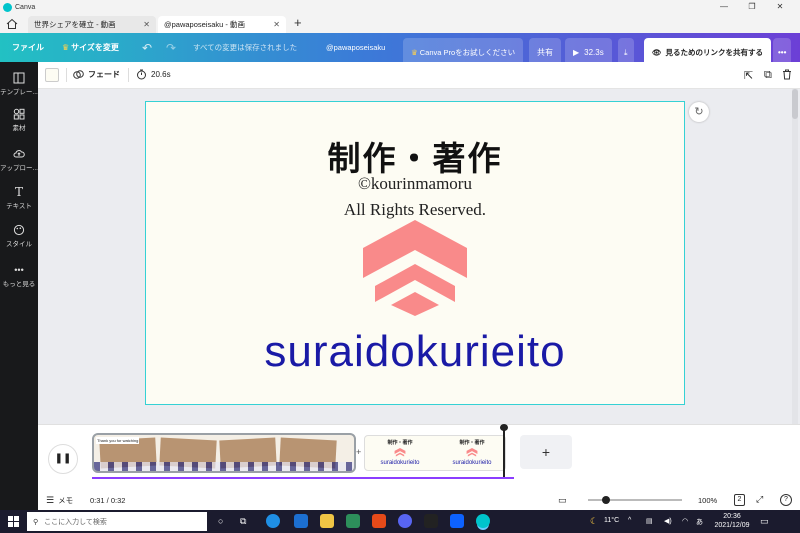  What do you see at coordinates (108, 500) in the screenshot?
I see `playback-time: 0:31 / 0:32` at bounding box center [108, 500].